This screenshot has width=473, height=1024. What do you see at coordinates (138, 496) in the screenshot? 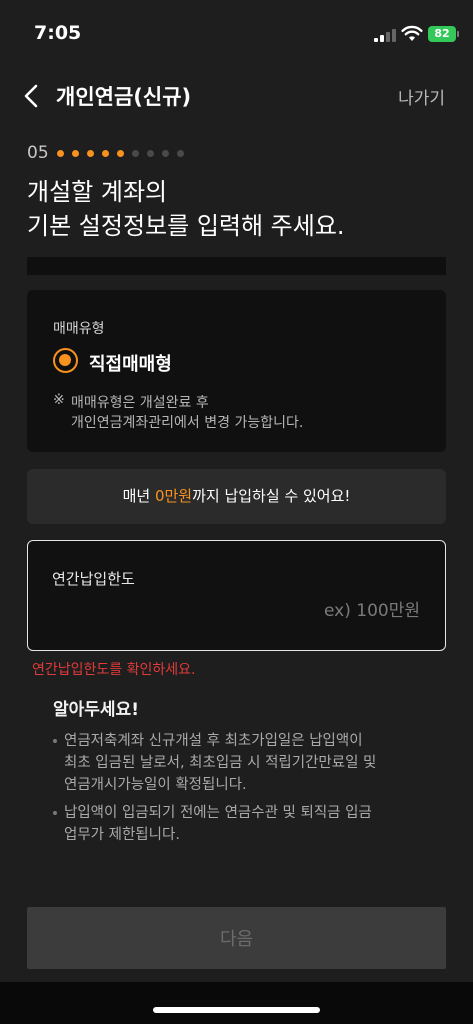
I see `banner-prefix: 매년` at bounding box center [138, 496].